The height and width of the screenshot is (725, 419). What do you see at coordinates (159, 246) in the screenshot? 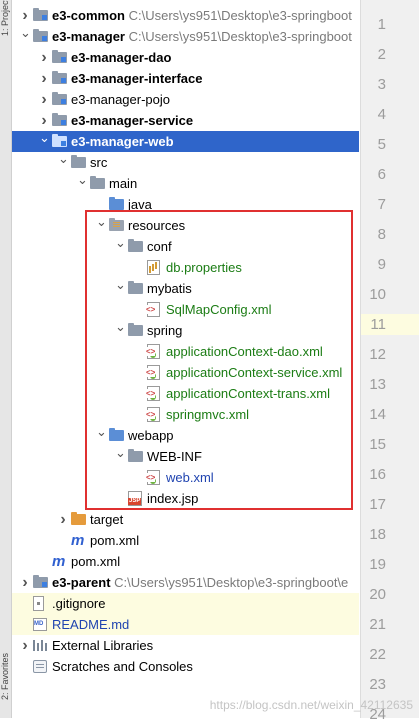
I see `tree-label: conf` at bounding box center [159, 246].